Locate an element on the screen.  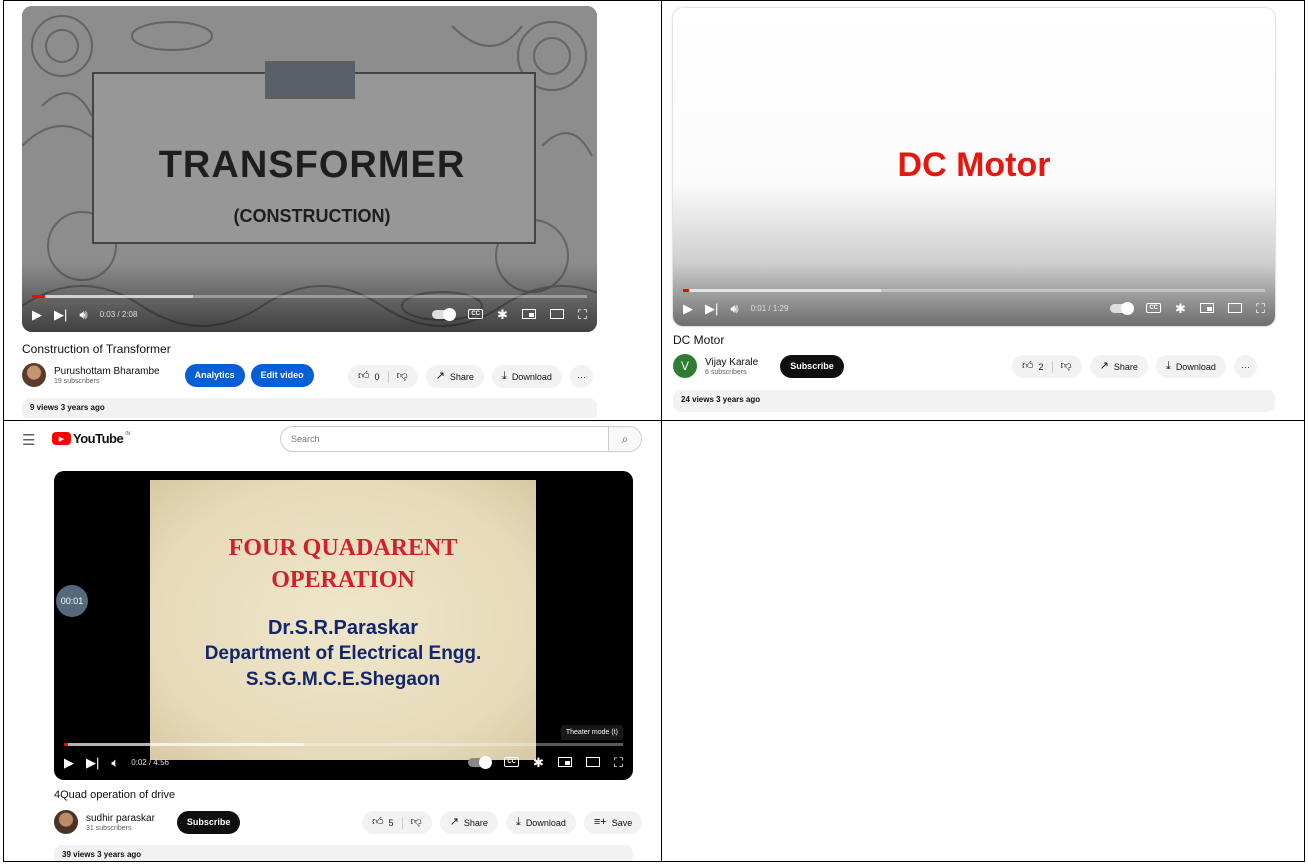
action-bar: 👍︎ 2 👎︎ ↗ Share ⤓ Download ··· is located at coordinates (1134, 366).